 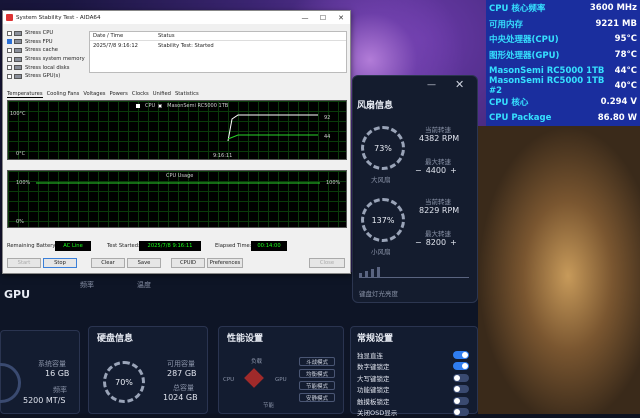 I want to click on stress-option: Stress local disks, so click(x=48, y=67).